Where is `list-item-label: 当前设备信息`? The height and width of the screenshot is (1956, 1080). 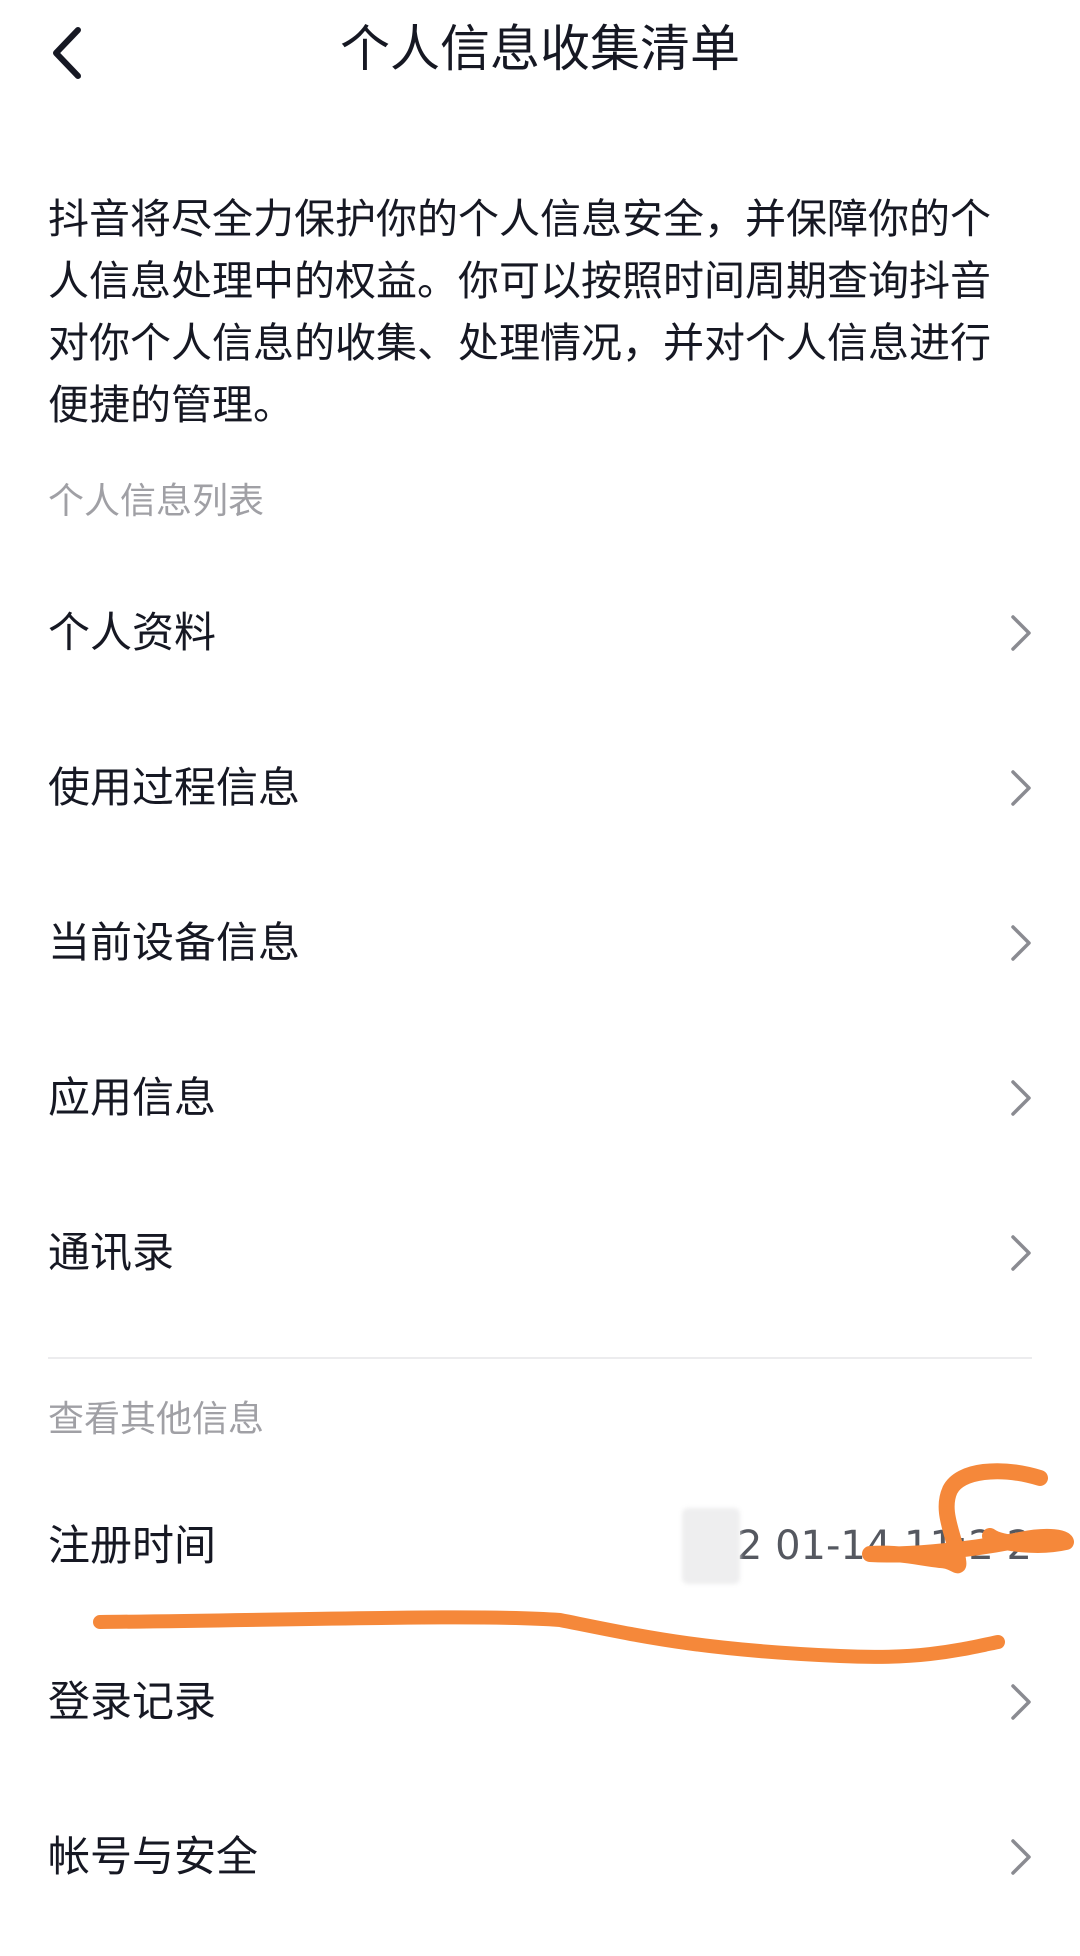 list-item-label: 当前设备信息 is located at coordinates (174, 942).